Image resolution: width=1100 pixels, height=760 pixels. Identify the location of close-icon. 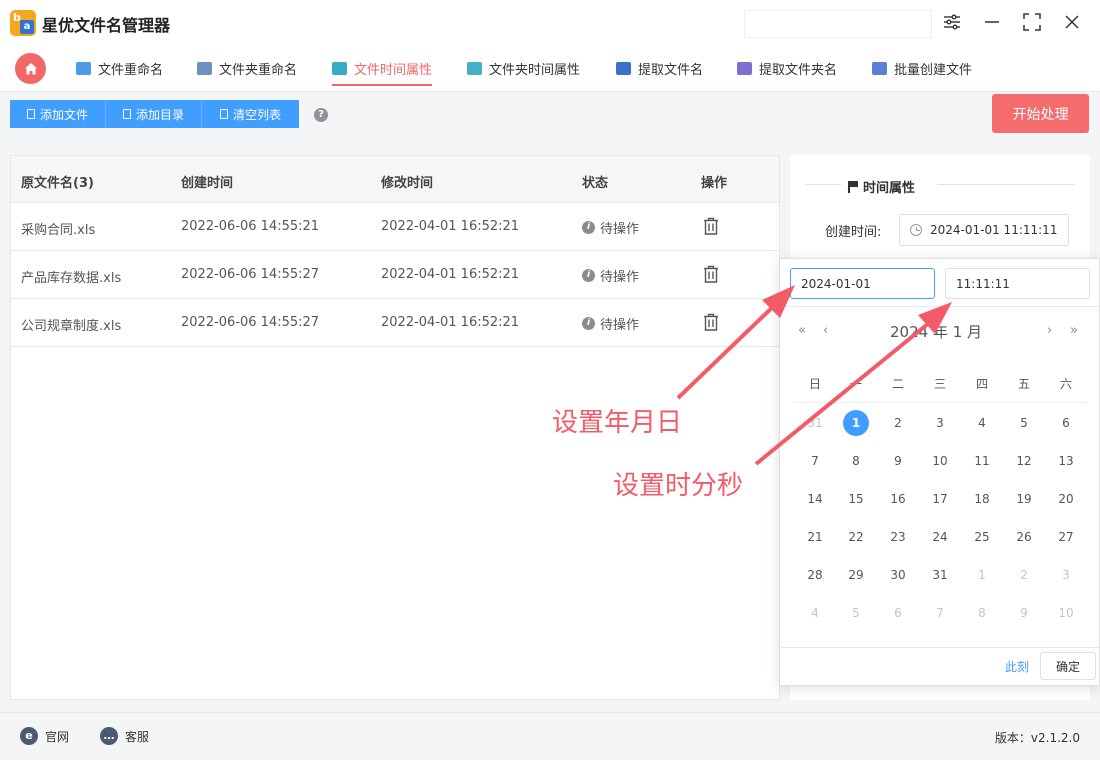
(1072, 22).